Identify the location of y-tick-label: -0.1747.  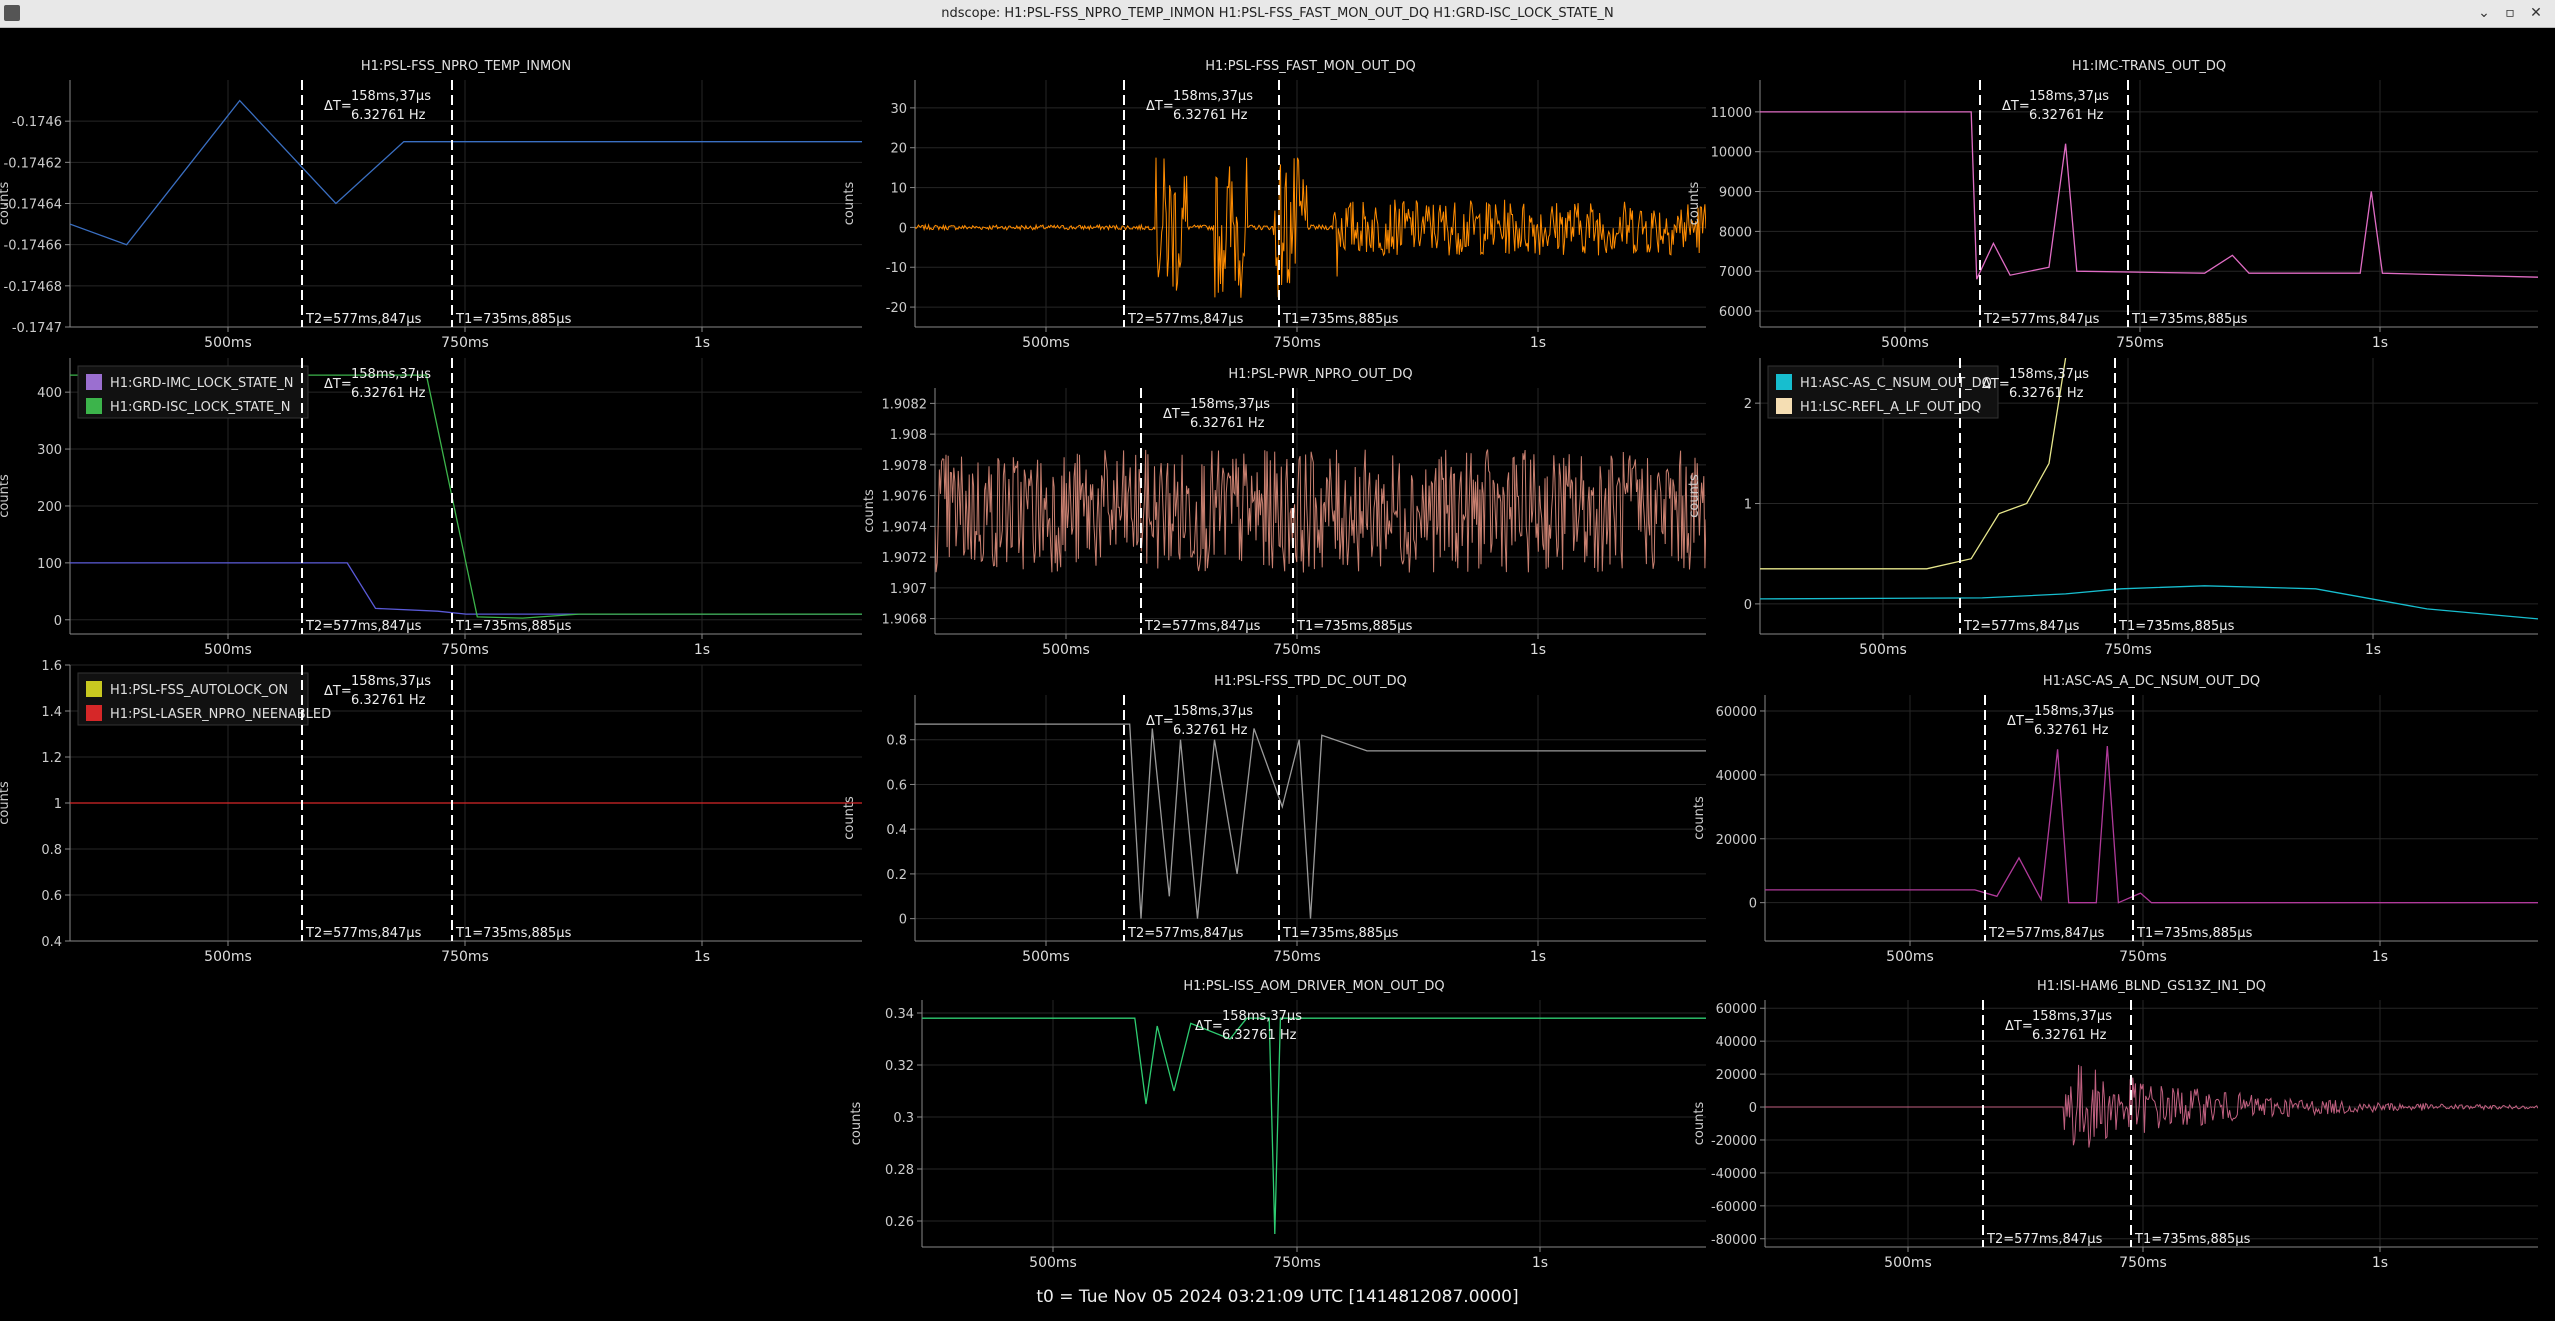
(37, 328).